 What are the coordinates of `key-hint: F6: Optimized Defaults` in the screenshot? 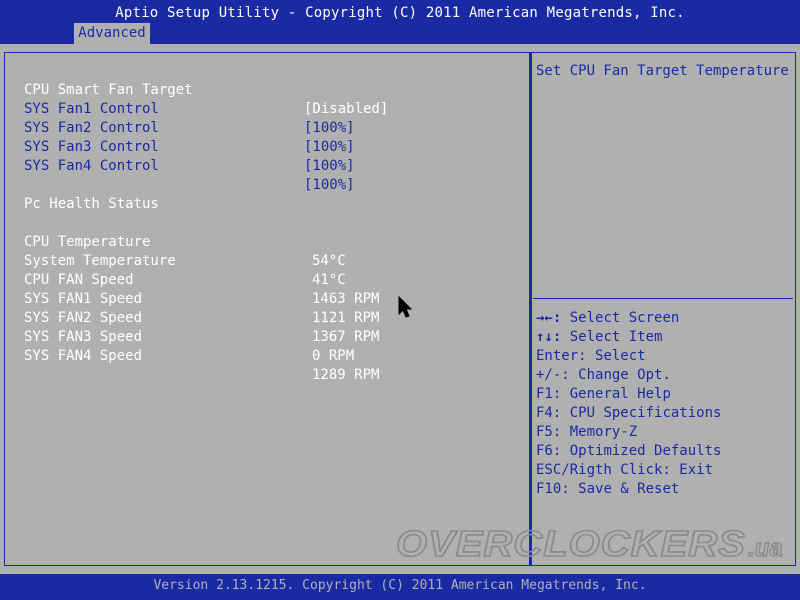 It's located at (628, 451).